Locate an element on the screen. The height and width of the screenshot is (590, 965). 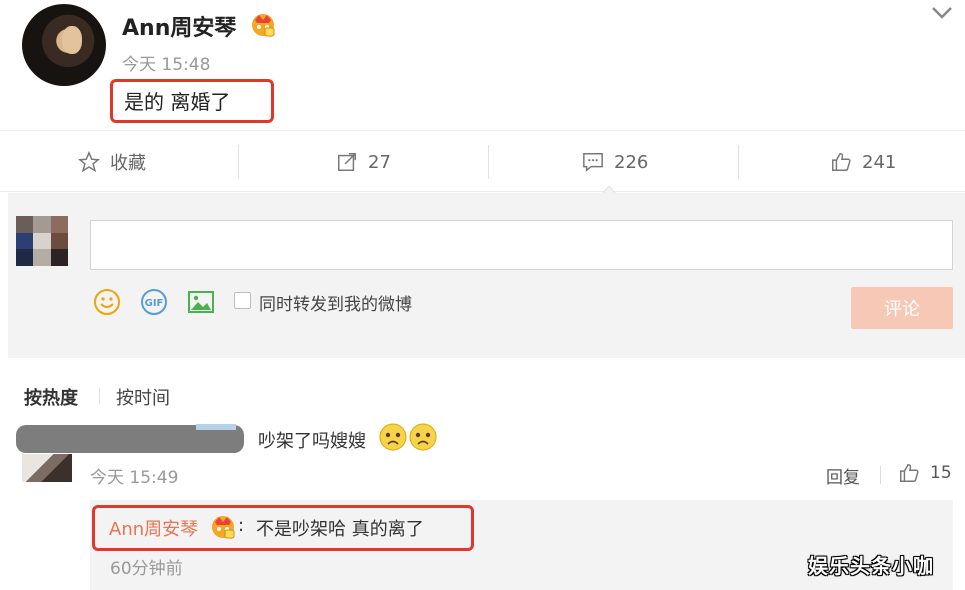
chevron-down-icon is located at coordinates (942, 13).